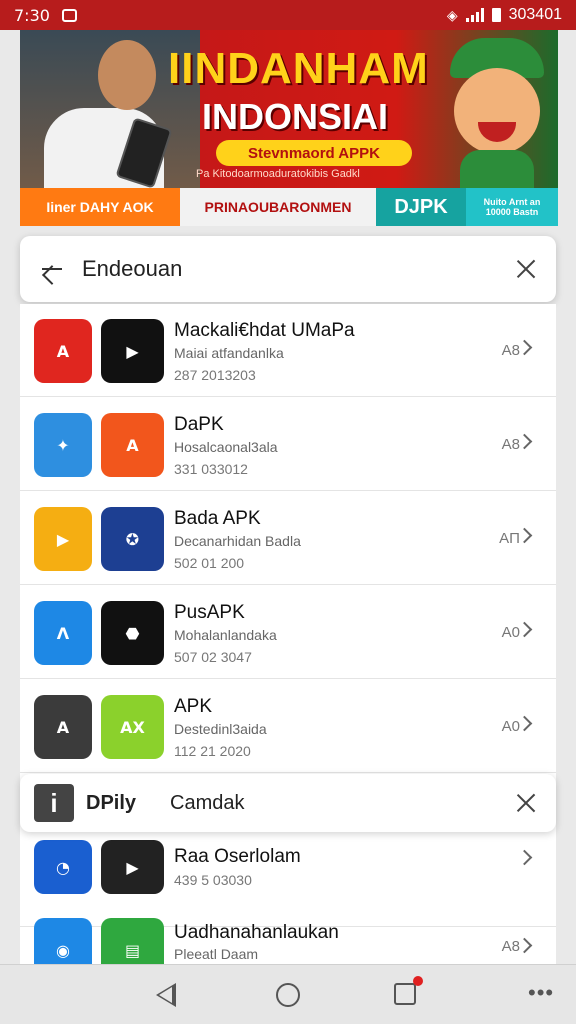  Describe the element at coordinates (207, 803) in the screenshot. I see `overlay-text: Camdak` at that location.